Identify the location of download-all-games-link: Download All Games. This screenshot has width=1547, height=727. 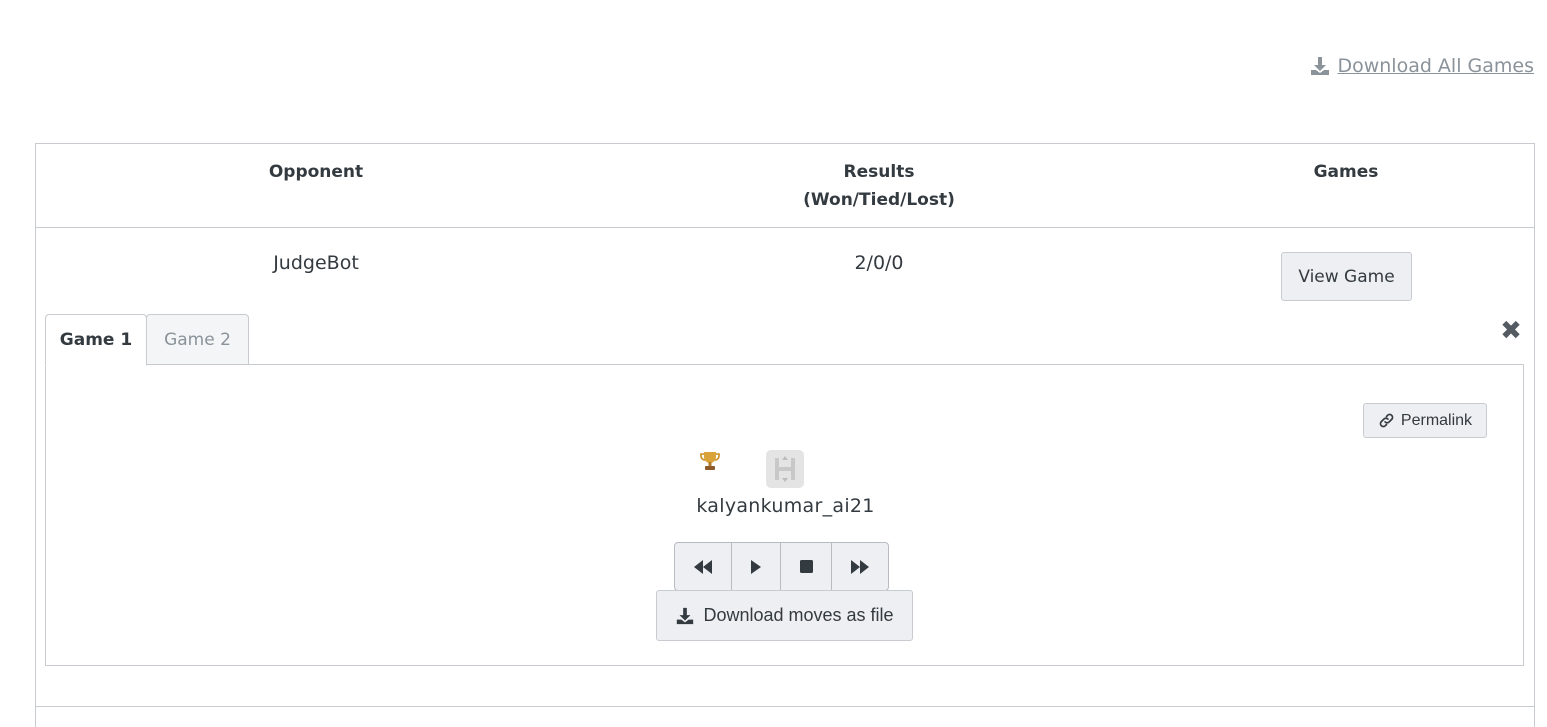
(1421, 66).